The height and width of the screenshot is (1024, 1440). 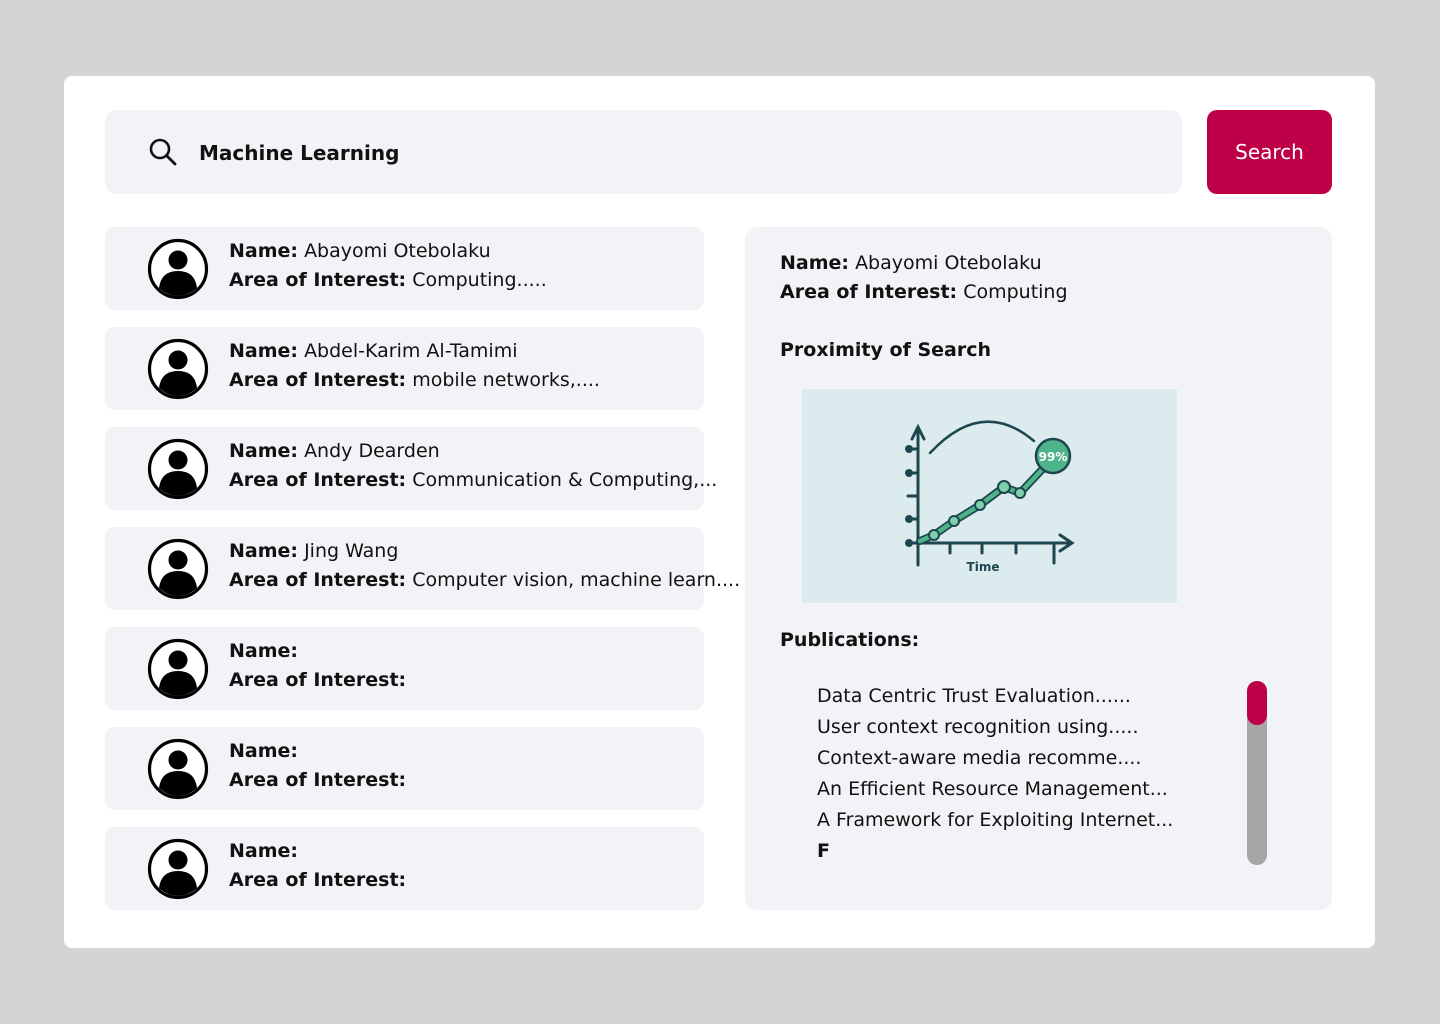 What do you see at coordinates (1257, 773) in the screenshot?
I see `publications-scrollbar` at bounding box center [1257, 773].